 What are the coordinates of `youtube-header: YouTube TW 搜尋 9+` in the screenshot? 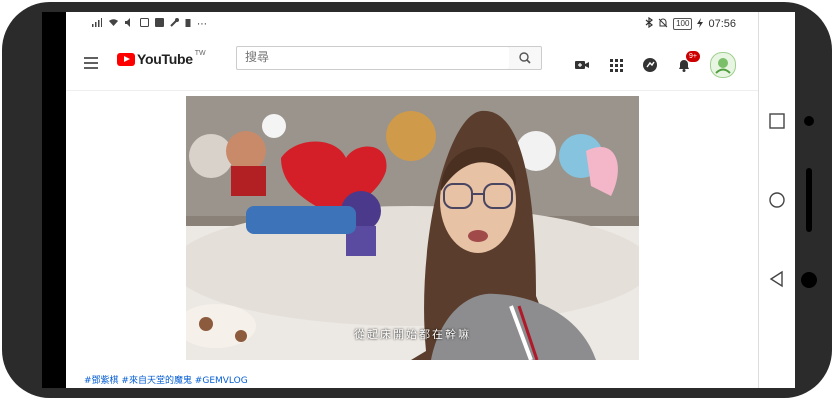 It's located at (412, 64).